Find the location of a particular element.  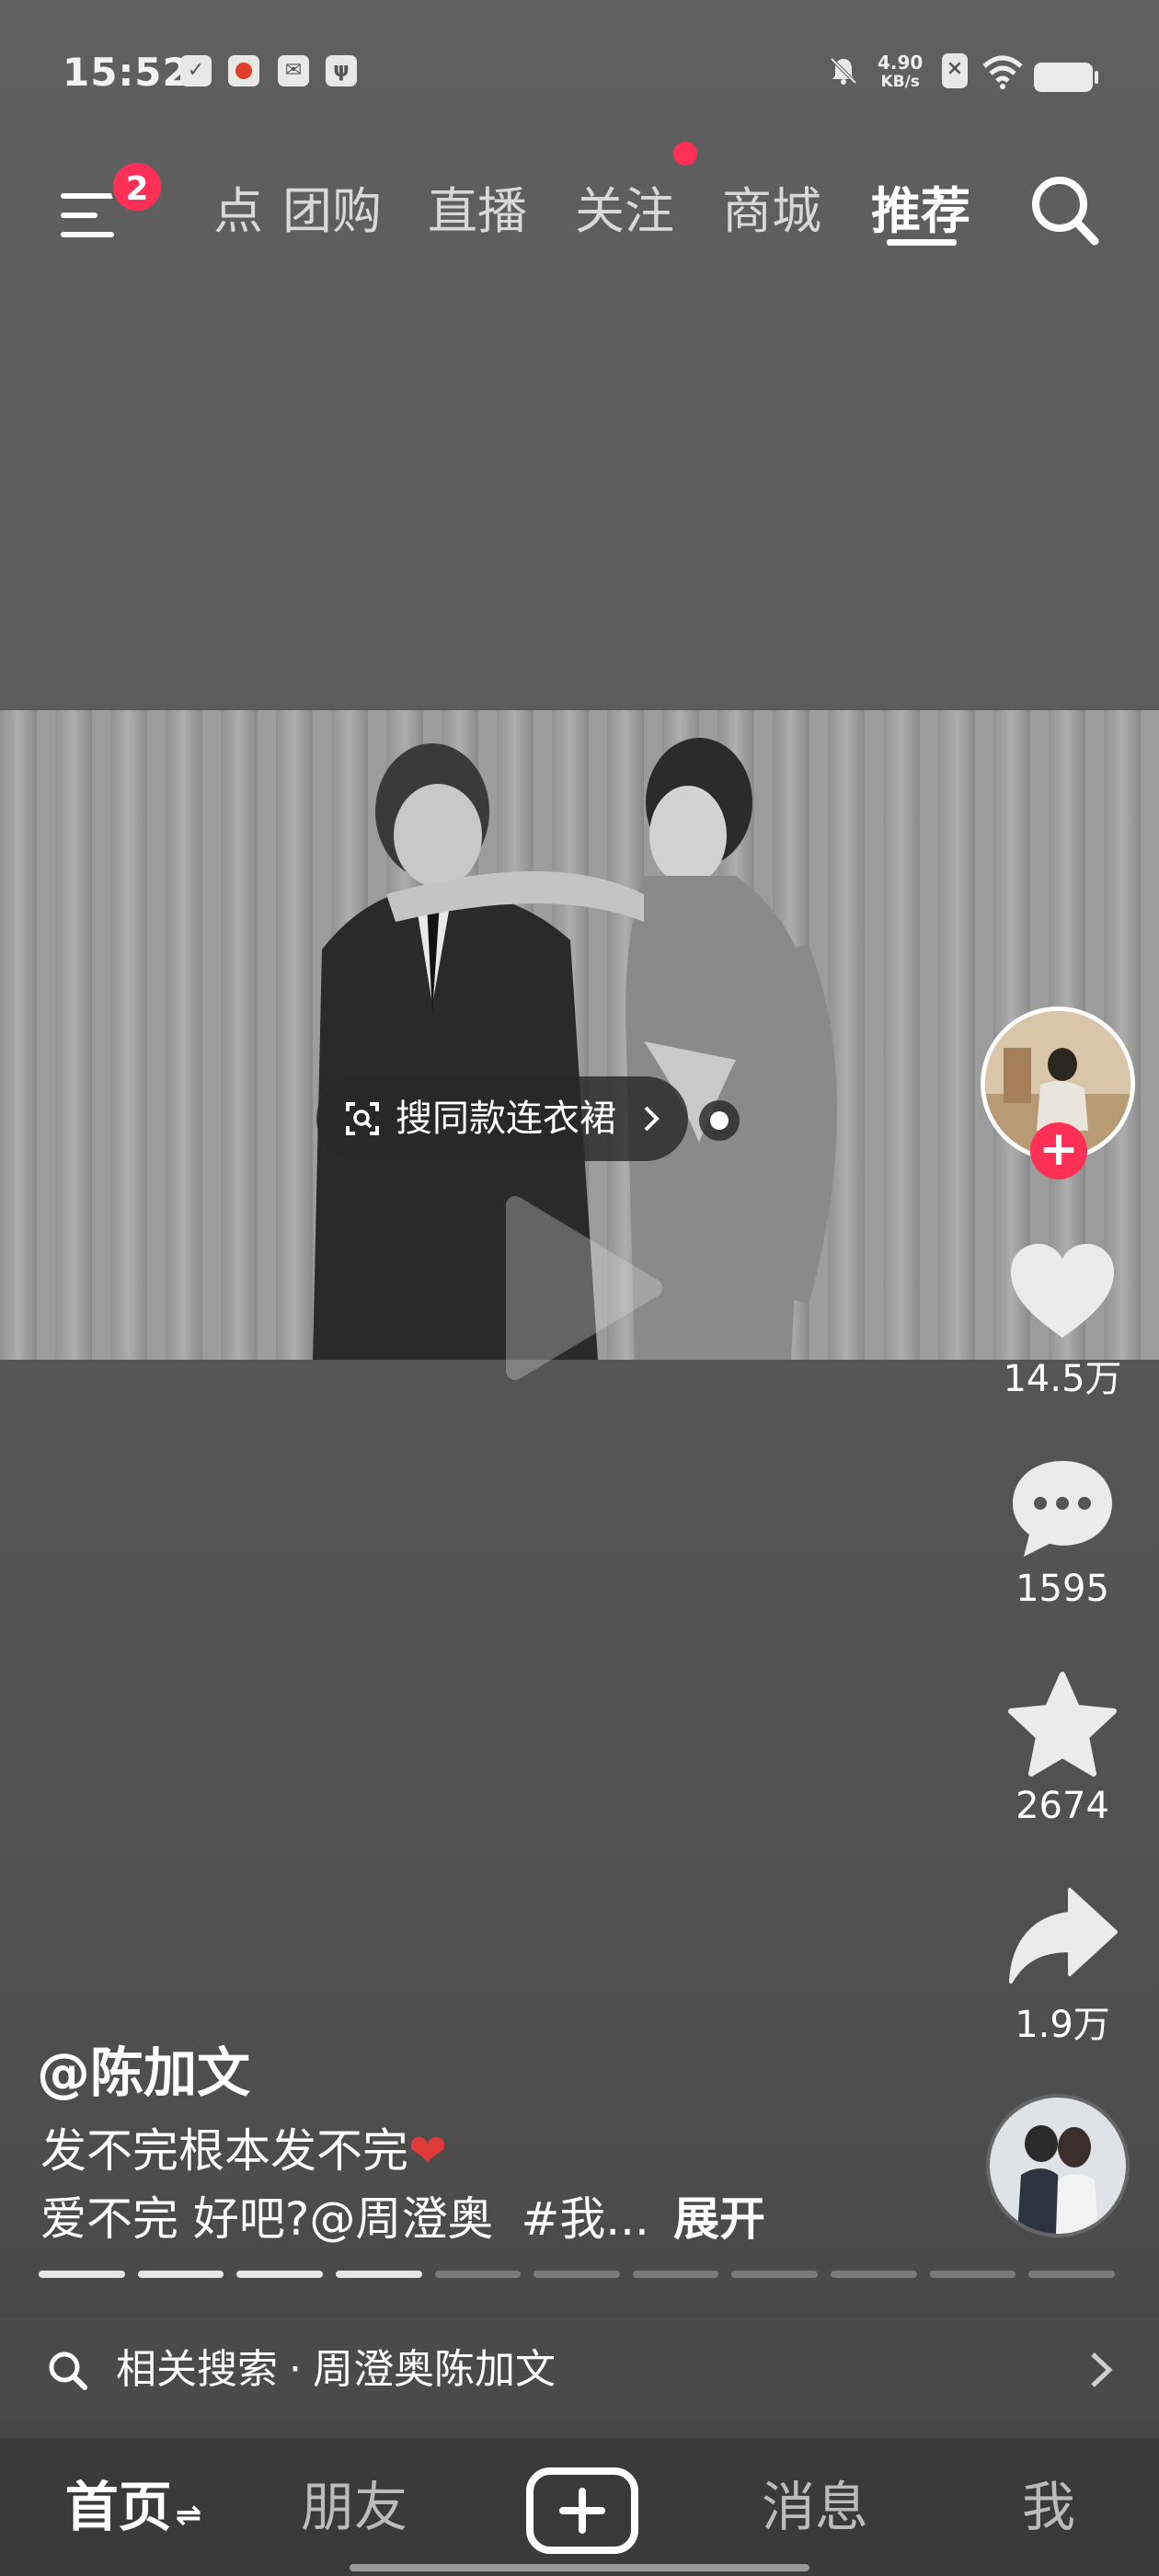

favorite-button: 2674 is located at coordinates (1062, 1749).